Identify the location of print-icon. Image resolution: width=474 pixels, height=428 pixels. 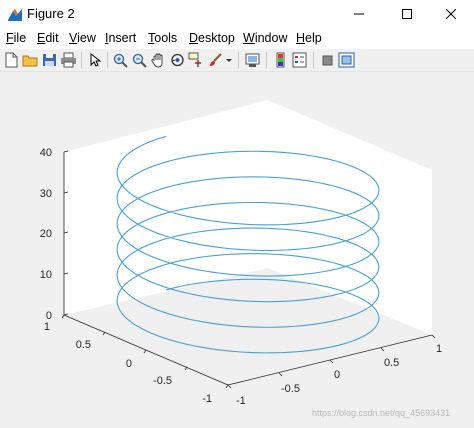
(68, 60).